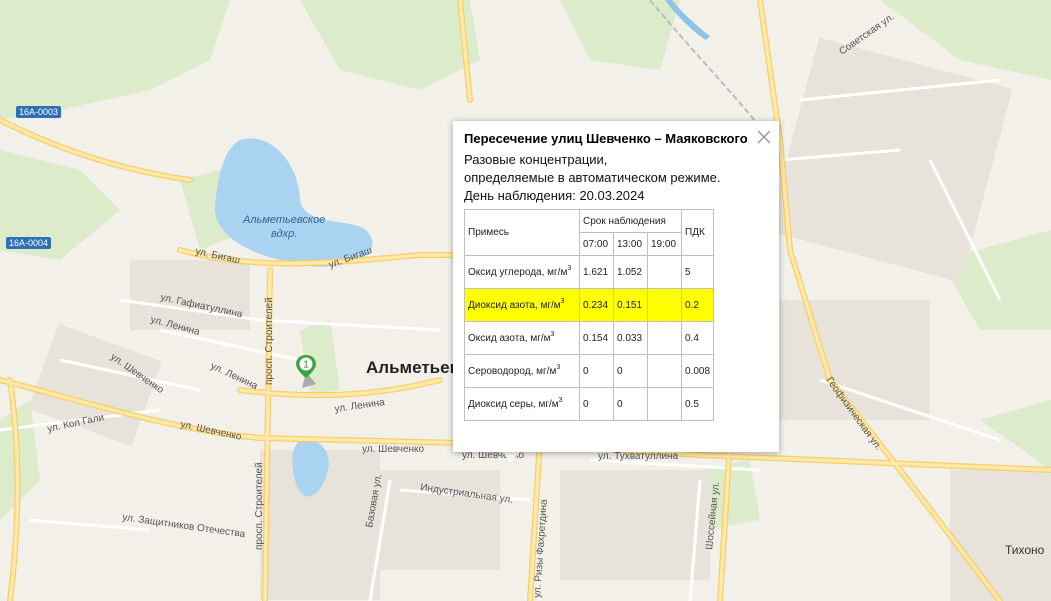 The height and width of the screenshot is (601, 1051). Describe the element at coordinates (522, 371) in the screenshot. I see `substance-cell: Сероводород, мг/м3` at that location.